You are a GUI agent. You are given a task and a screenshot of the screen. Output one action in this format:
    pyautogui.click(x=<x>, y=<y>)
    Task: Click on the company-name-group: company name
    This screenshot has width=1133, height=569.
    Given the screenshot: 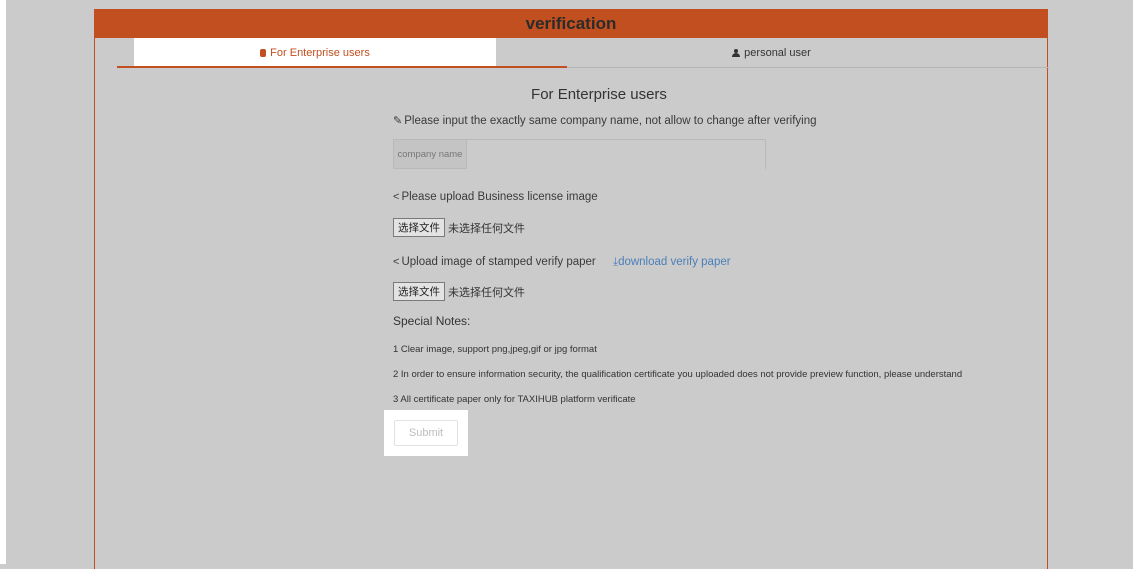 What is the action you would take?
    pyautogui.click(x=579, y=154)
    